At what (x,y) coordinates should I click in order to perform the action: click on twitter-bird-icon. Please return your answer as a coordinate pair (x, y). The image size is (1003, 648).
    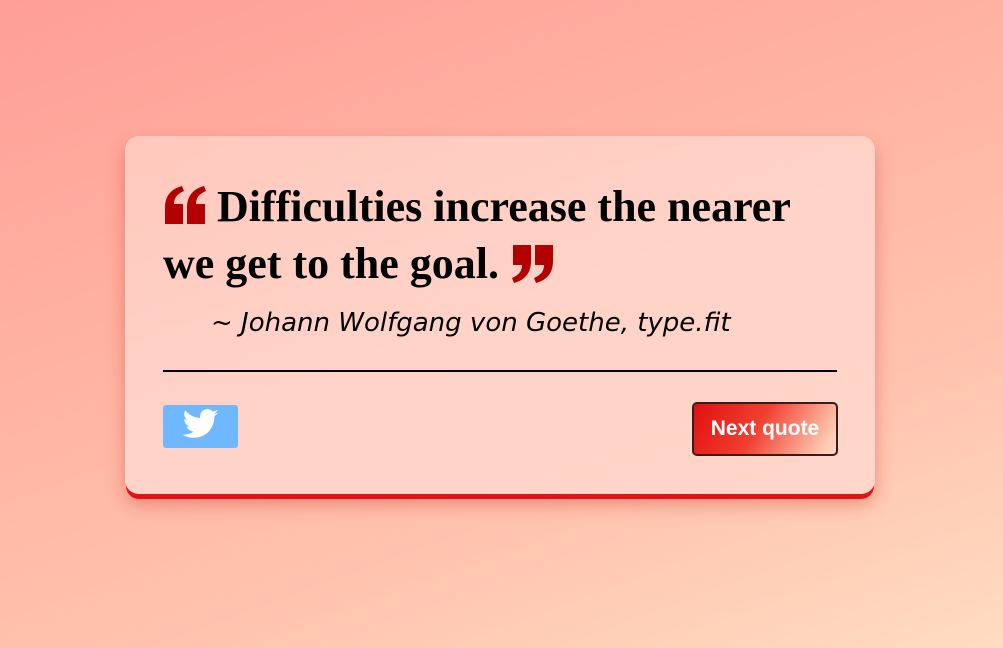
    Looking at the image, I should click on (200, 426).